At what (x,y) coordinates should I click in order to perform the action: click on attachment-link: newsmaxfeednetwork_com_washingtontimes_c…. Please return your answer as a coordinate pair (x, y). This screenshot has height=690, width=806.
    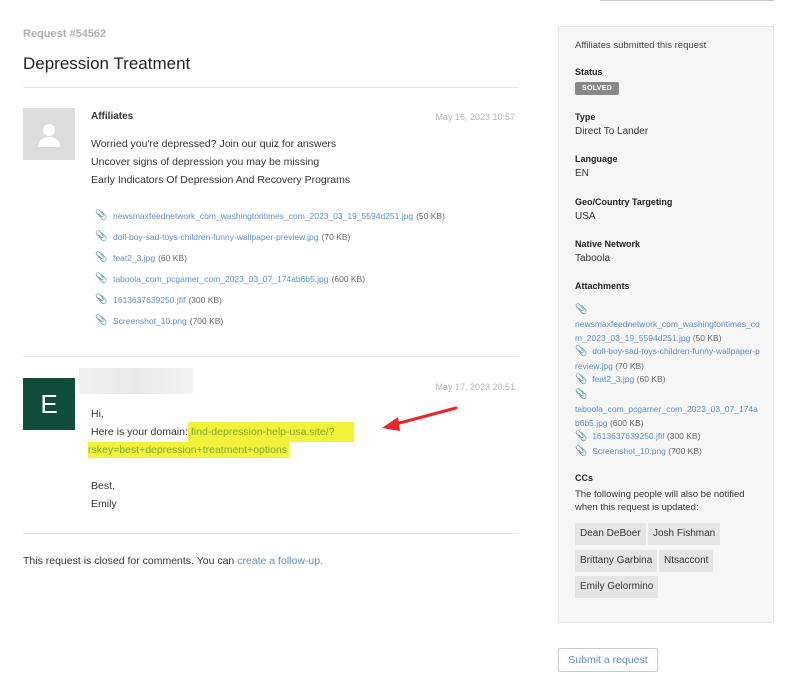
    Looking at the image, I should click on (263, 216).